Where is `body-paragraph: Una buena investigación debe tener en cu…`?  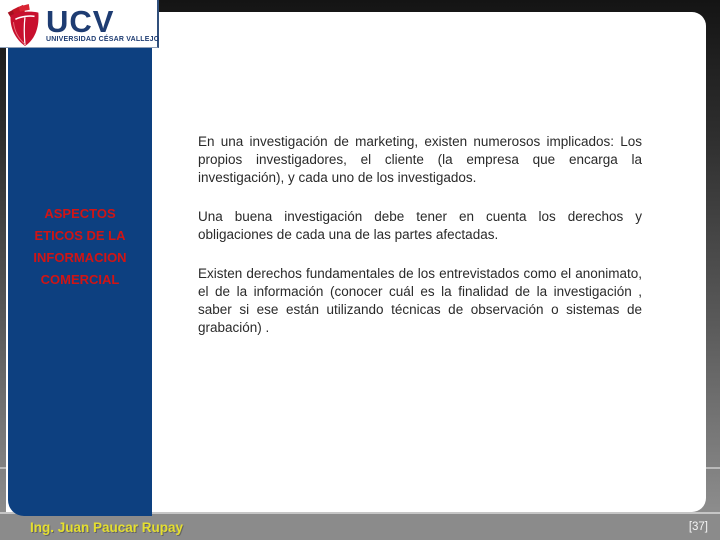
body-paragraph: Una buena investigación debe tener en cu… is located at coordinates (420, 225).